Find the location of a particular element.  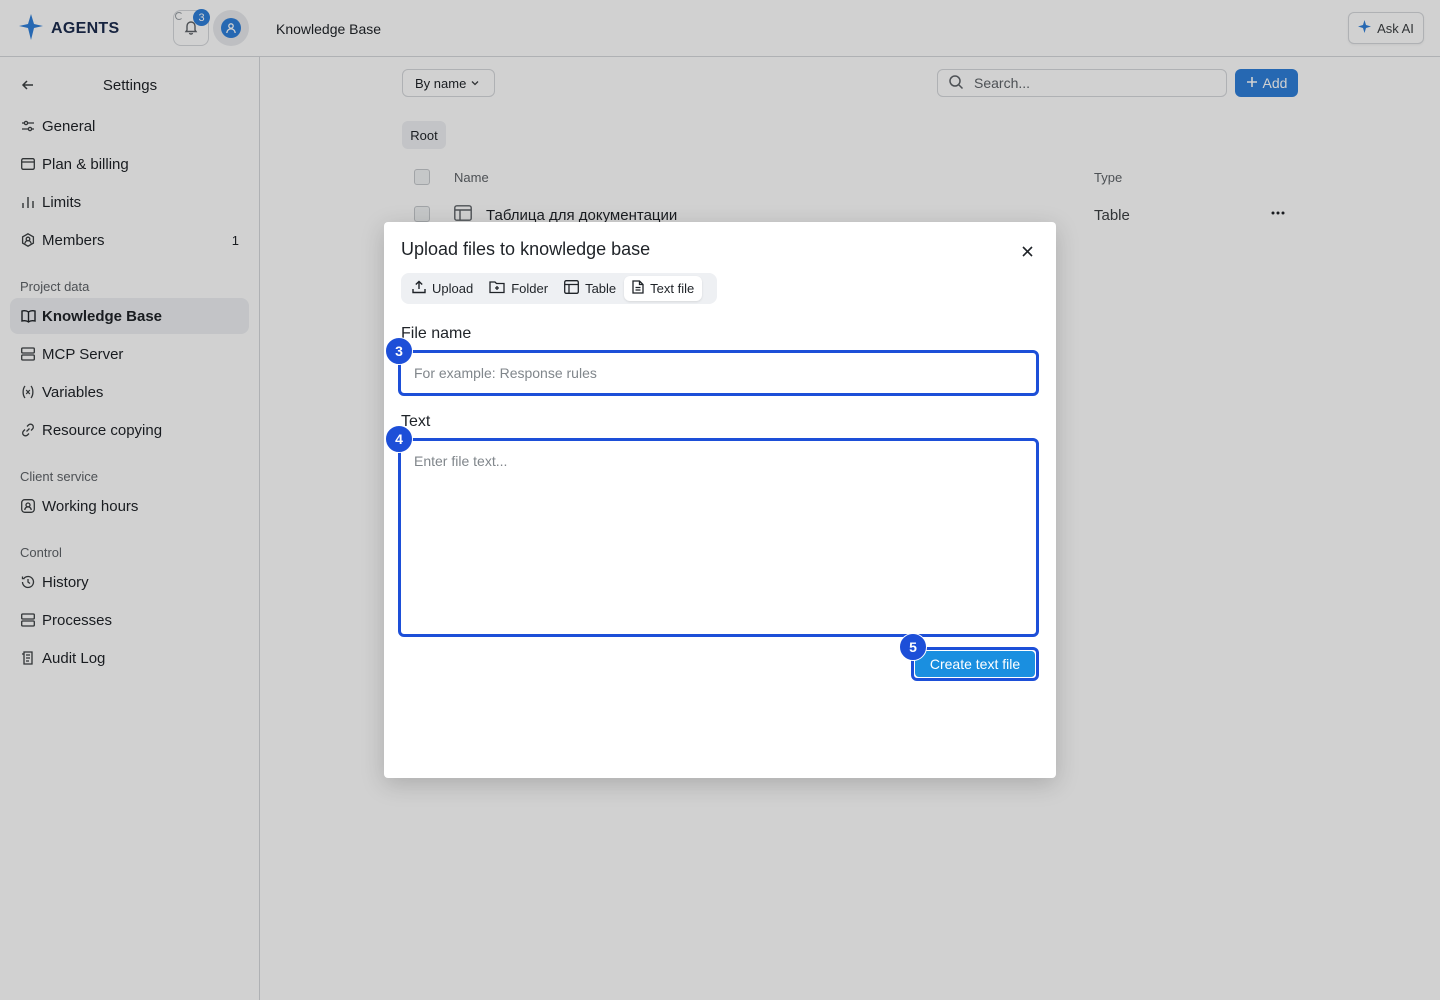

tab-text-file: Text file is located at coordinates (663, 288).